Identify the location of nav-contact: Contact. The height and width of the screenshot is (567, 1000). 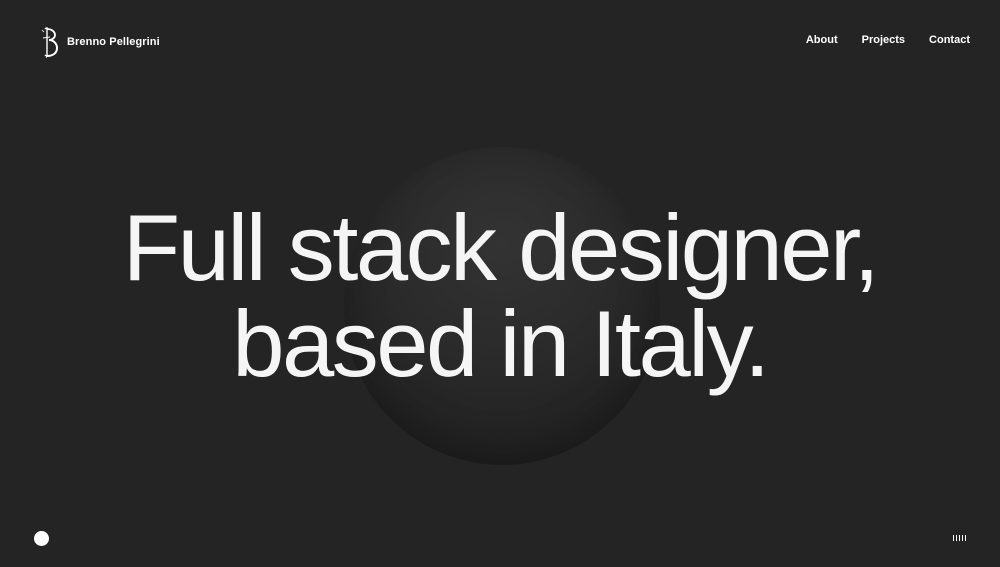
(949, 40).